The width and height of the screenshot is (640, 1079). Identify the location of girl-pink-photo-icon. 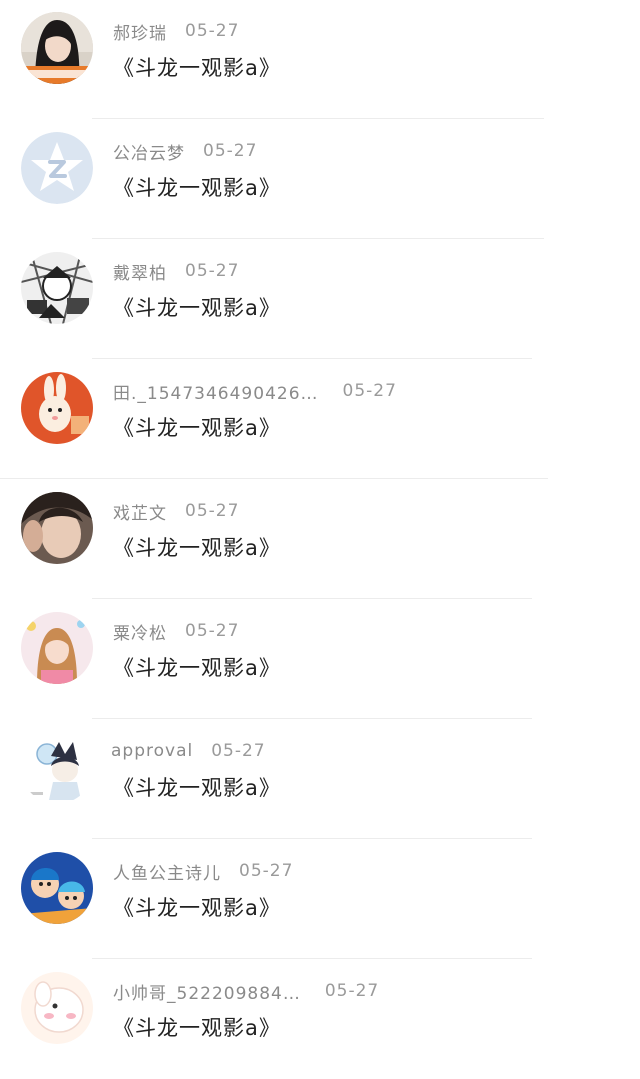
(57, 648).